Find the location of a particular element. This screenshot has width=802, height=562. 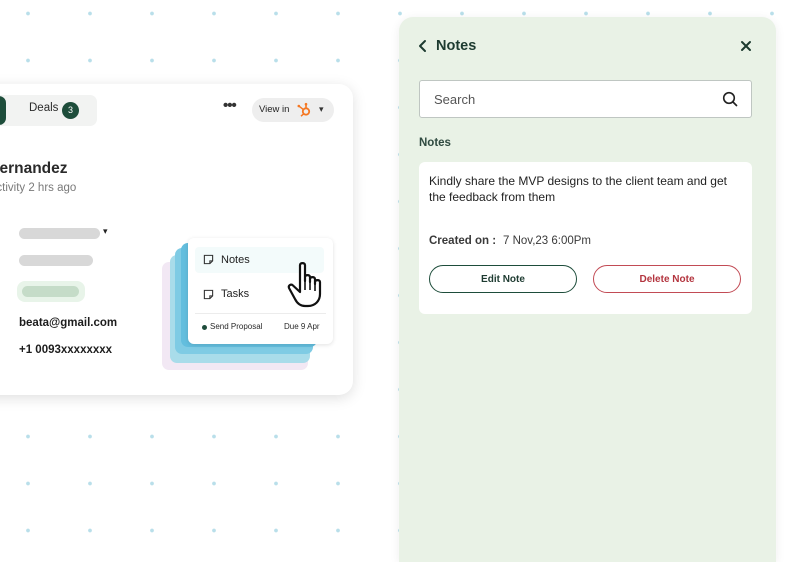

placeholder-field-dropdown is located at coordinates (59, 233).